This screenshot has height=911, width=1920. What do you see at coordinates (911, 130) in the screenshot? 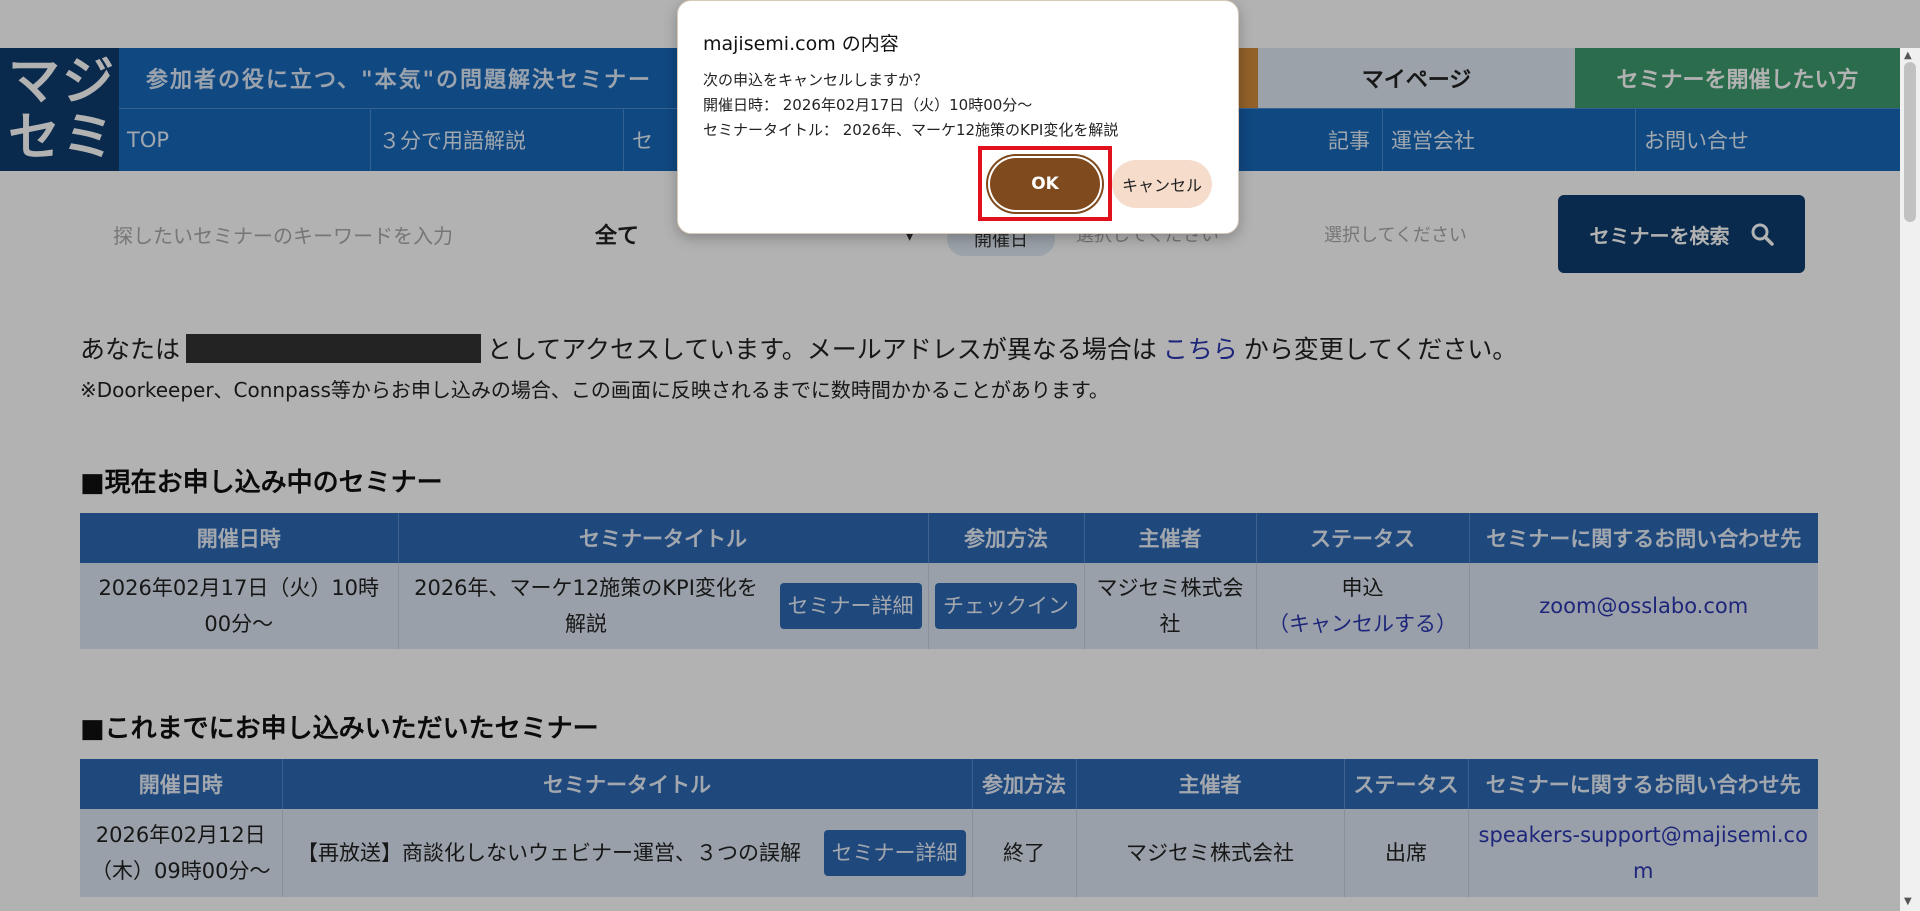
I see `dialog-seminar-title: セミナータイトル： 2026年、マーケ12施策のKPI変化を解説` at bounding box center [911, 130].